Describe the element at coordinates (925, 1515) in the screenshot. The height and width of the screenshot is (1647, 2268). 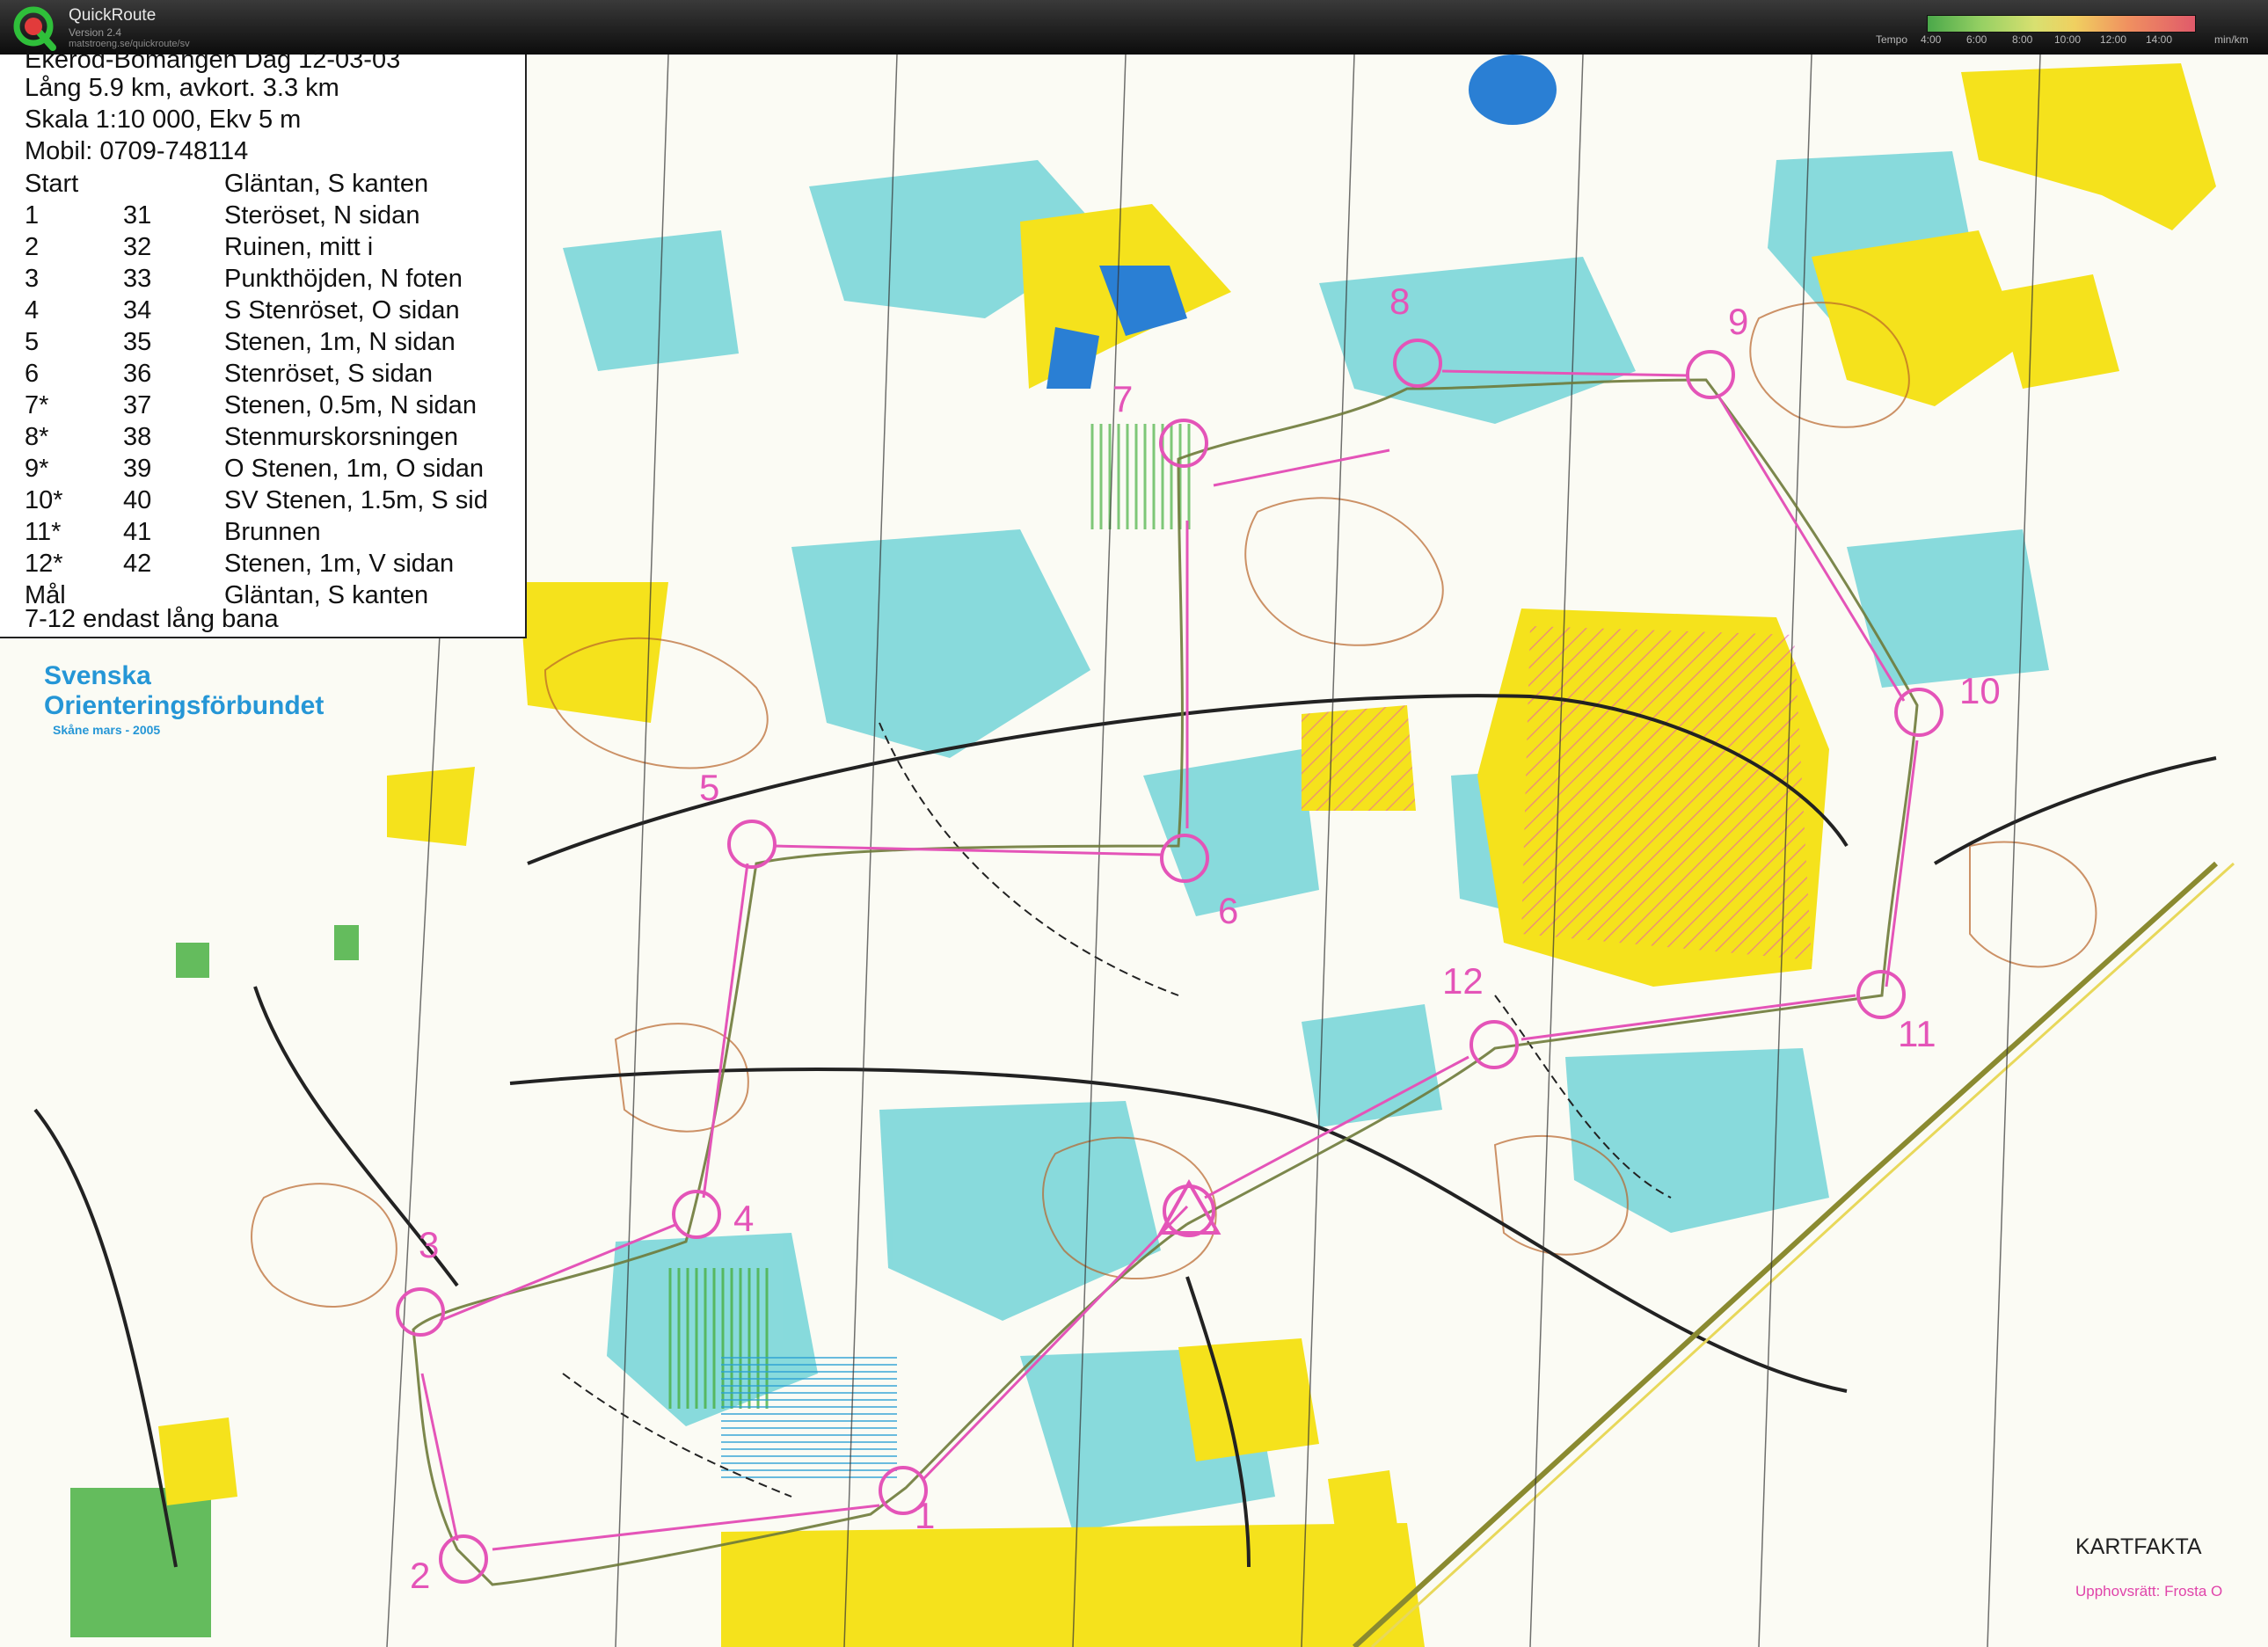
I see `control-label: 1` at that location.